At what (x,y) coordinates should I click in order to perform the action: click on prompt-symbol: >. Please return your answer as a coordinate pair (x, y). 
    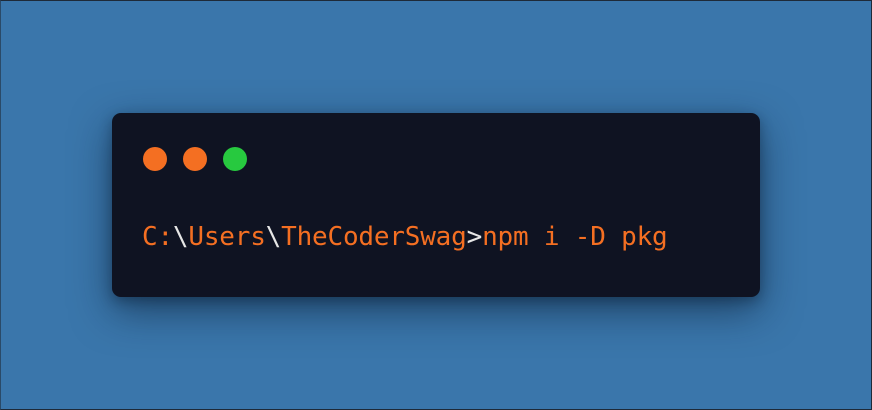
    Looking at the image, I should click on (474, 237).